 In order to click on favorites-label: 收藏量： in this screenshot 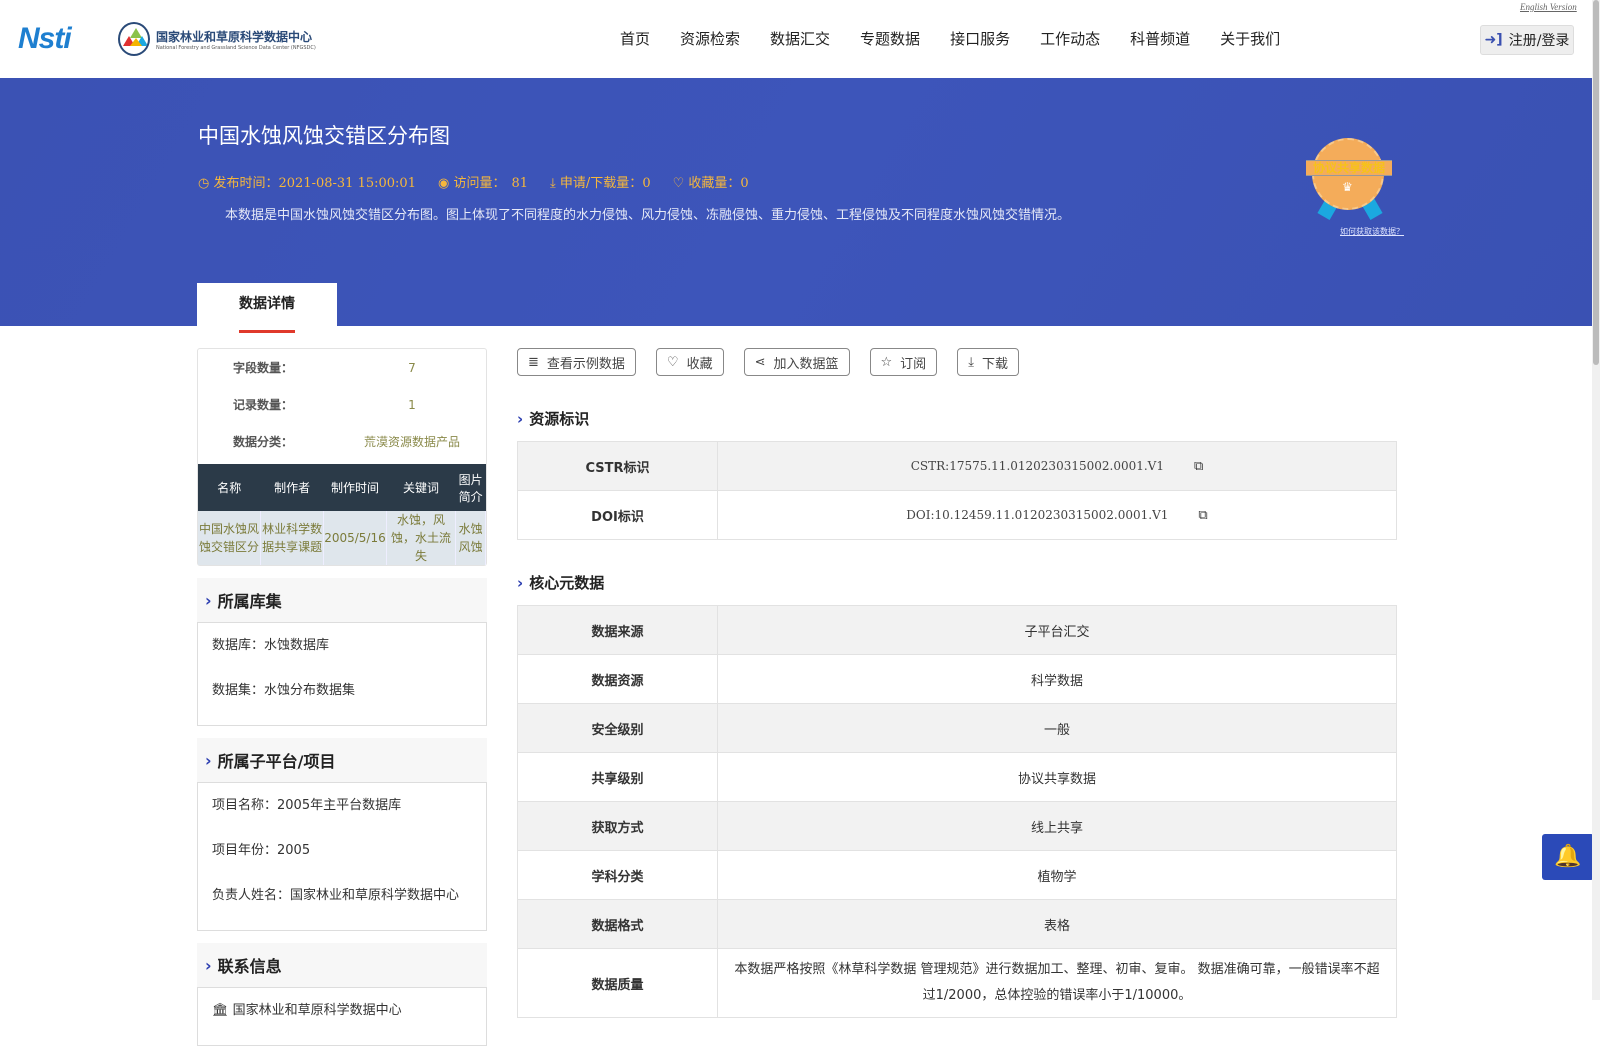, I will do `click(714, 183)`.